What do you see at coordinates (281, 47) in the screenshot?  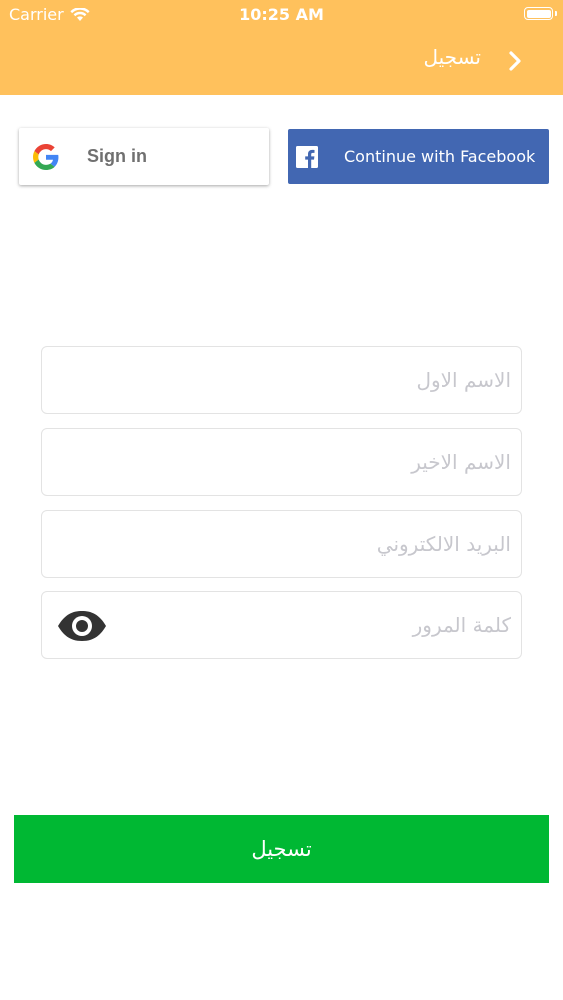 I see `header: Carrier 10:25 AM تسجيل` at bounding box center [281, 47].